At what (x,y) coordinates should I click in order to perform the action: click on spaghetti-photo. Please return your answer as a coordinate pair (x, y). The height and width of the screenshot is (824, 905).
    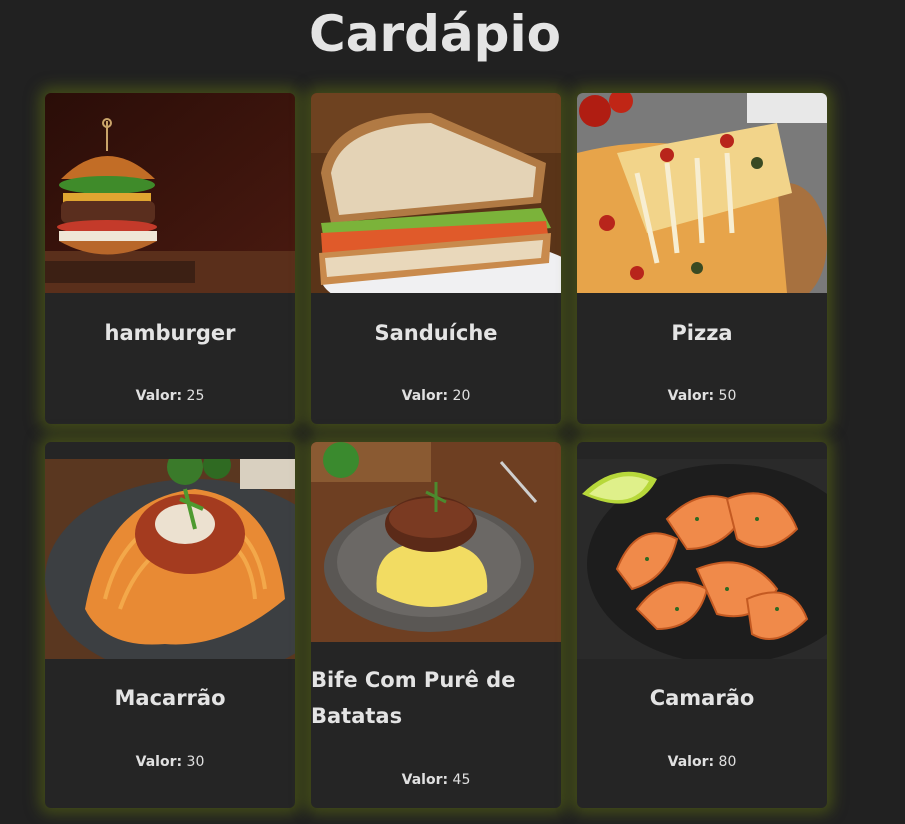
    Looking at the image, I should click on (170, 559).